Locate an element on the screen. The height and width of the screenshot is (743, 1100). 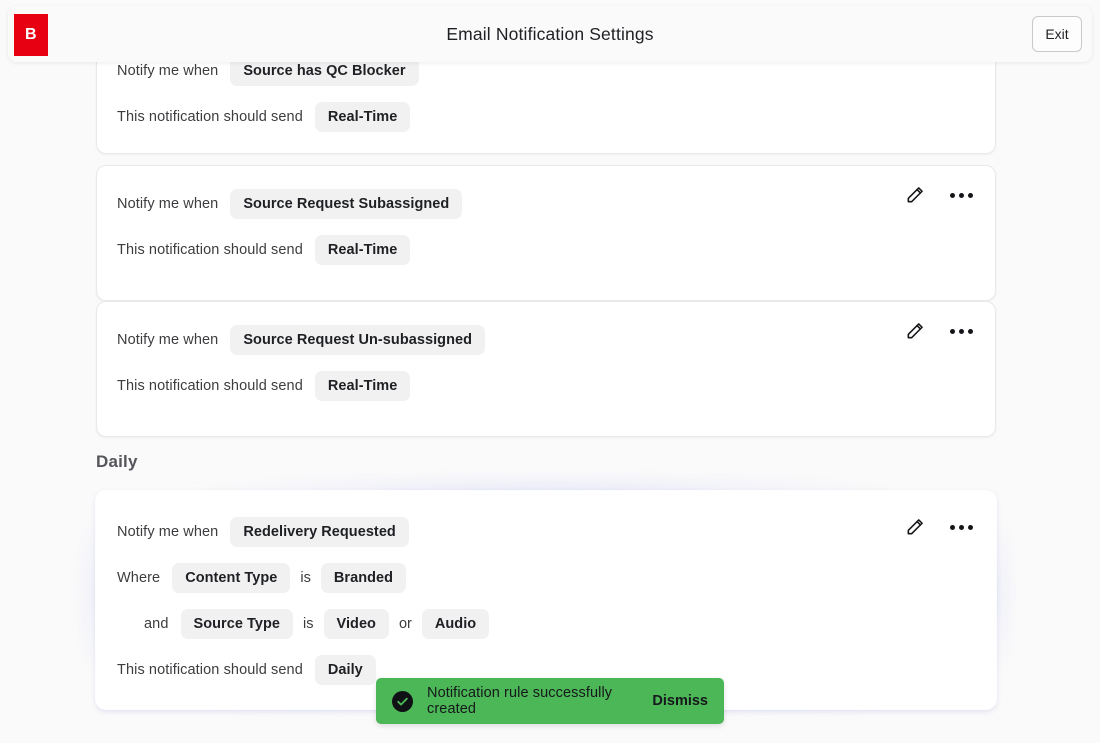
trigger-chip: Source Request Un-subassigned is located at coordinates (357, 340).